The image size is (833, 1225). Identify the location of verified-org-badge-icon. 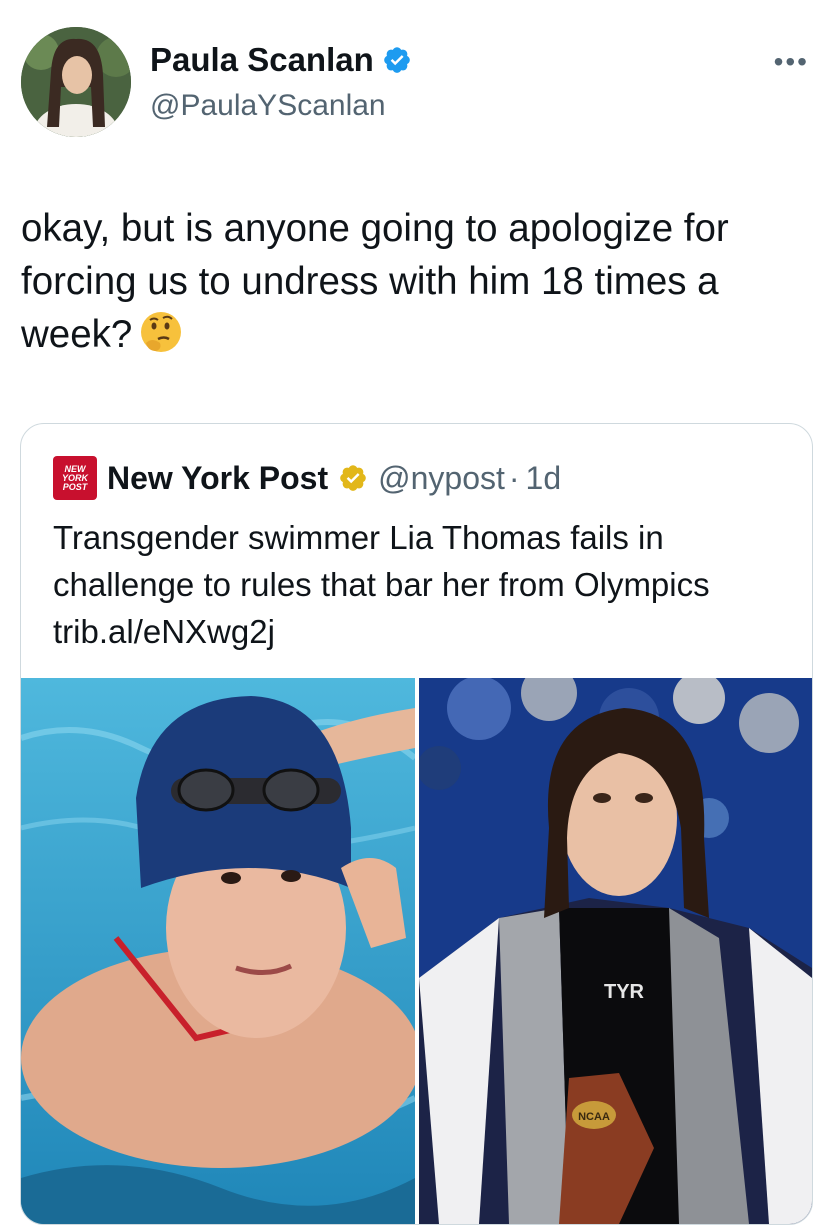
(353, 478).